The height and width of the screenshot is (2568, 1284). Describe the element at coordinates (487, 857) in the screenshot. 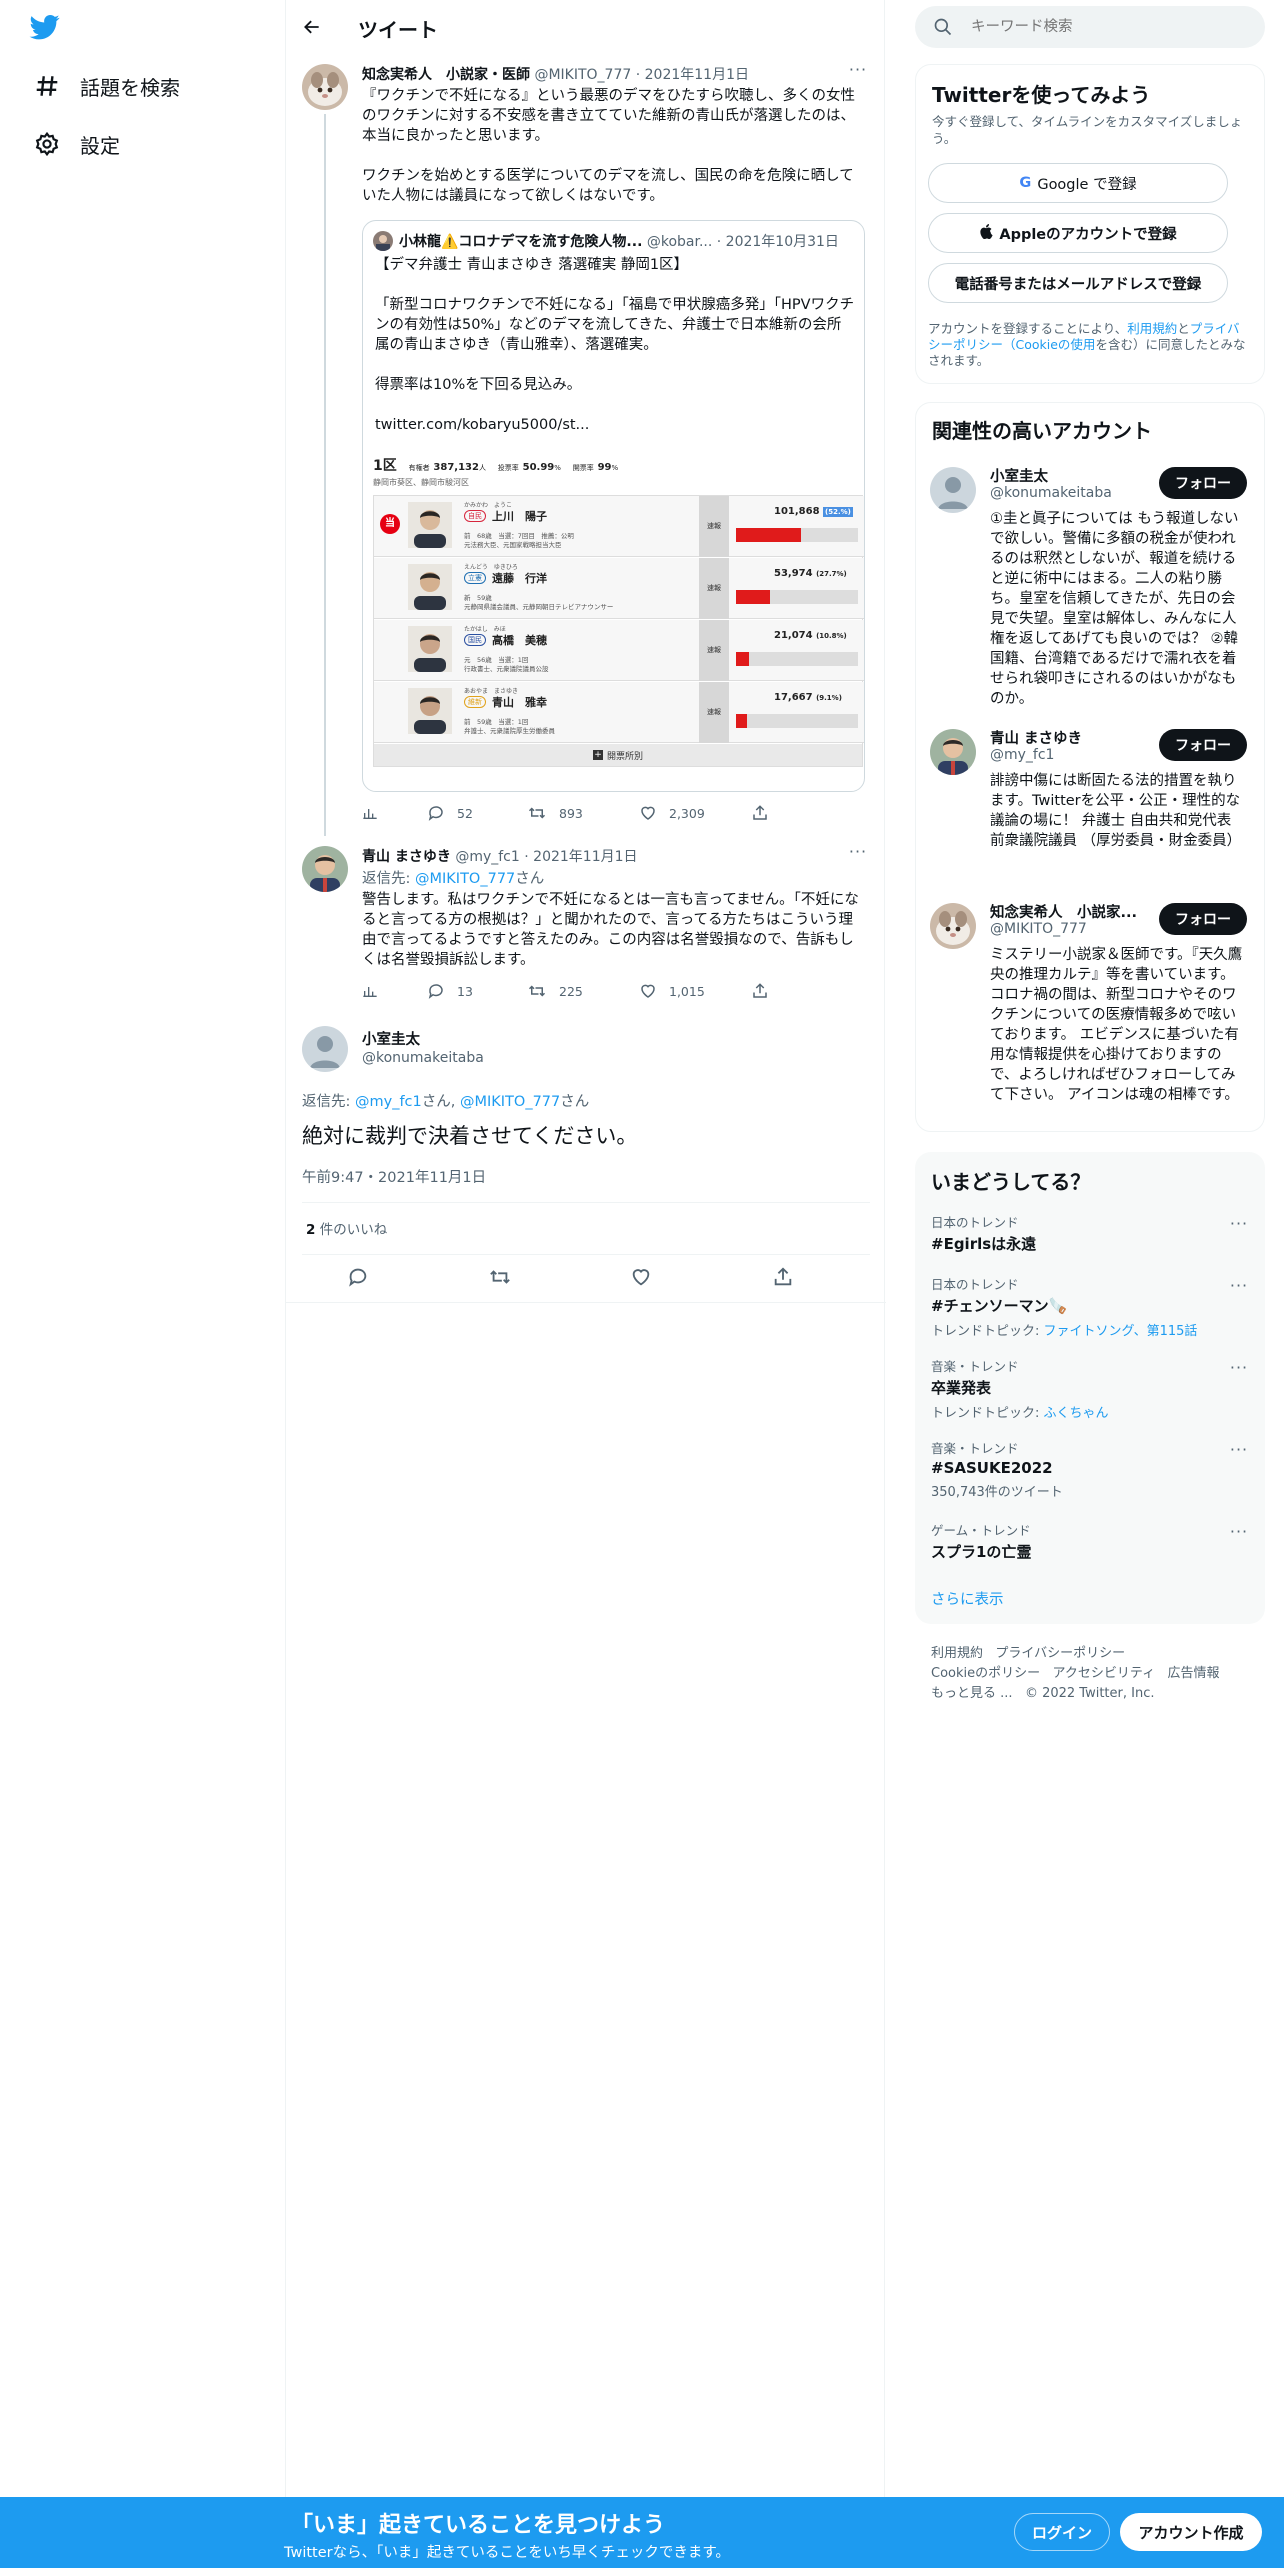

I see `author-handle: @my_fc1` at that location.